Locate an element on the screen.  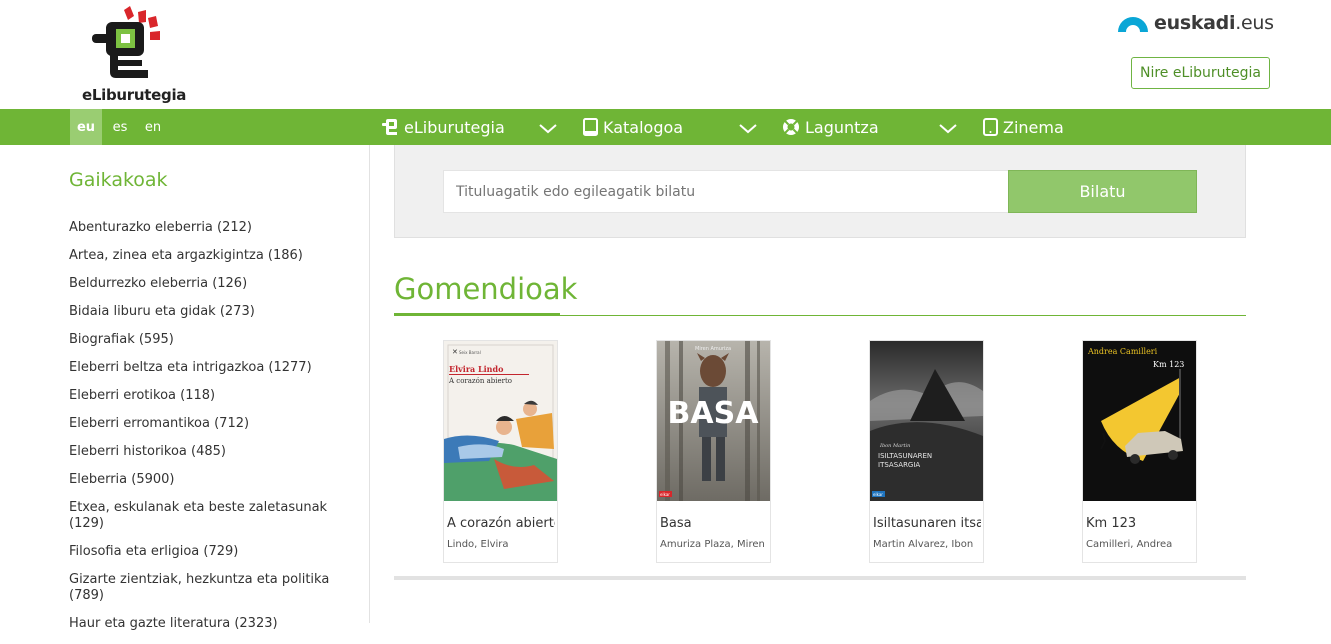
book-cover: Miren Amuriza BASA elkar is located at coordinates (713, 421).